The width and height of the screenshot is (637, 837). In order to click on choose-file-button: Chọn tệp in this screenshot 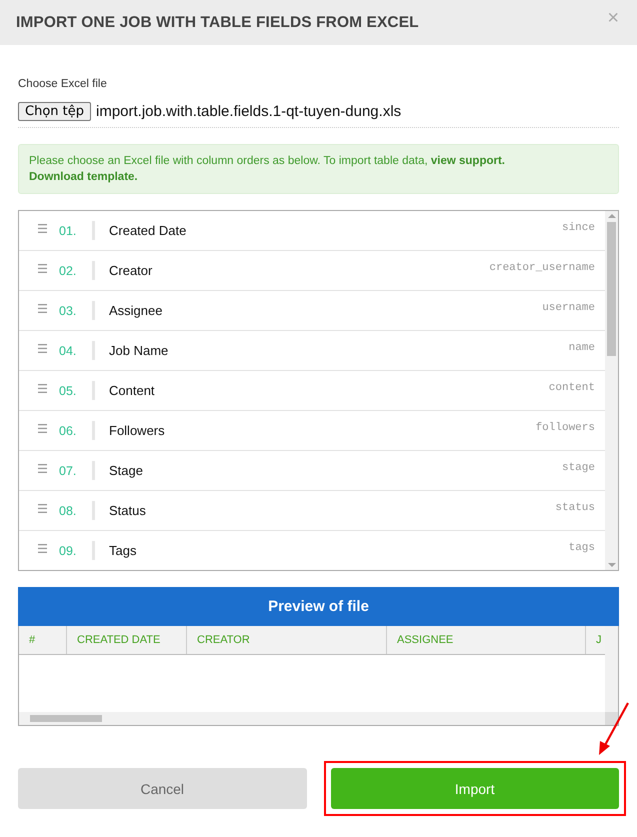, I will do `click(54, 111)`.